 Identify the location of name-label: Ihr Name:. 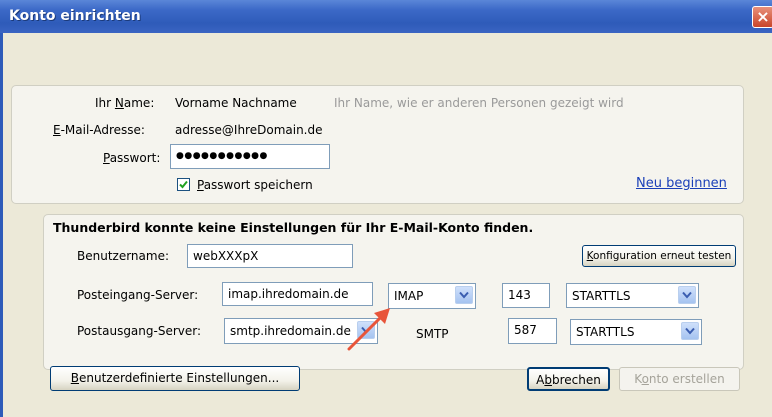
(125, 103).